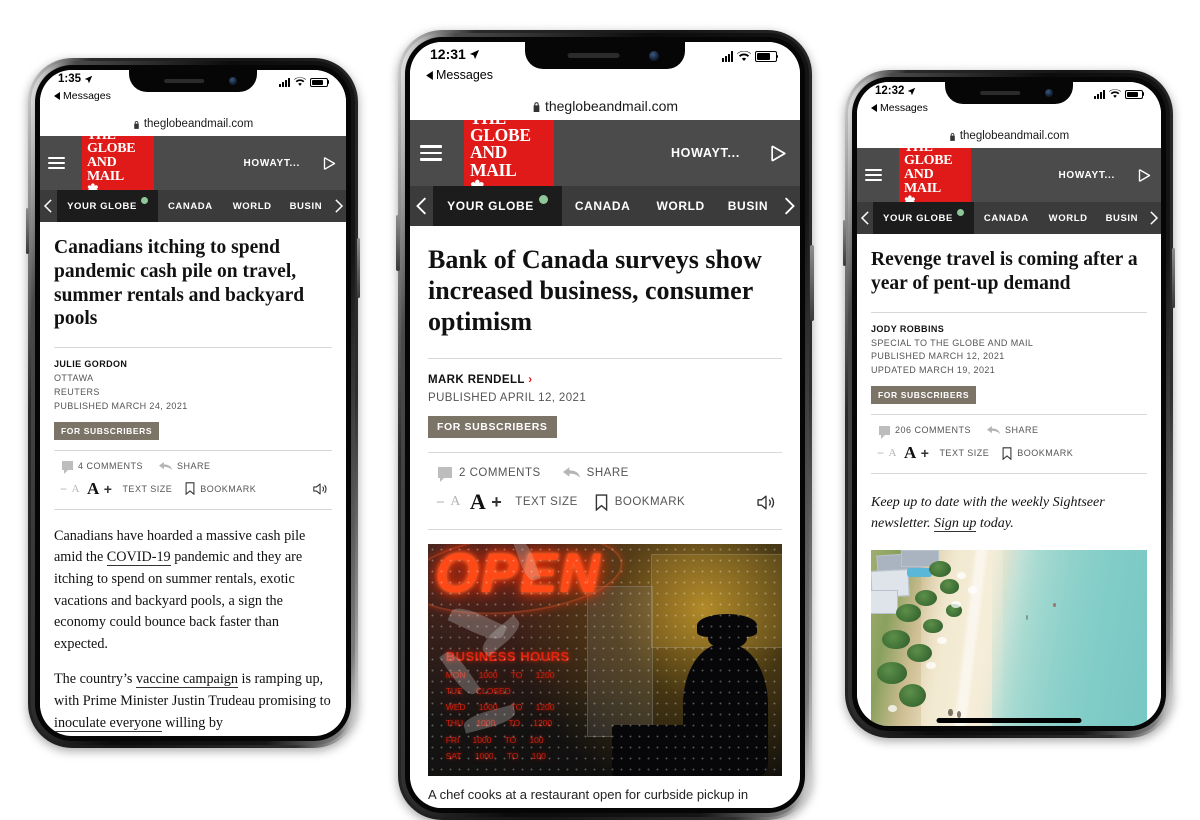 The height and width of the screenshot is (820, 1200). I want to click on front-camera, so click(654, 56).